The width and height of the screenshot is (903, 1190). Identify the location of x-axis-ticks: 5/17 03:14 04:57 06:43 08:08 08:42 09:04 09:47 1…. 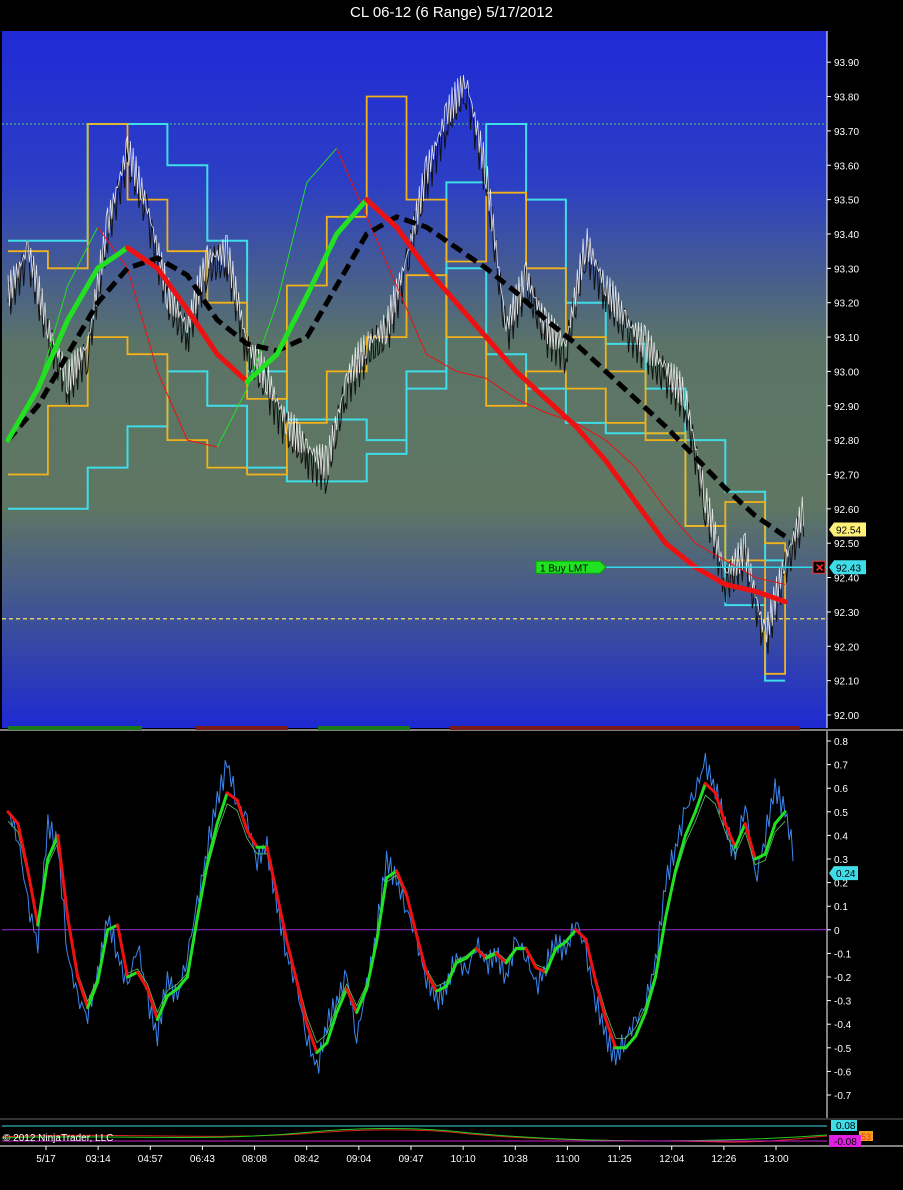
(412, 1155).